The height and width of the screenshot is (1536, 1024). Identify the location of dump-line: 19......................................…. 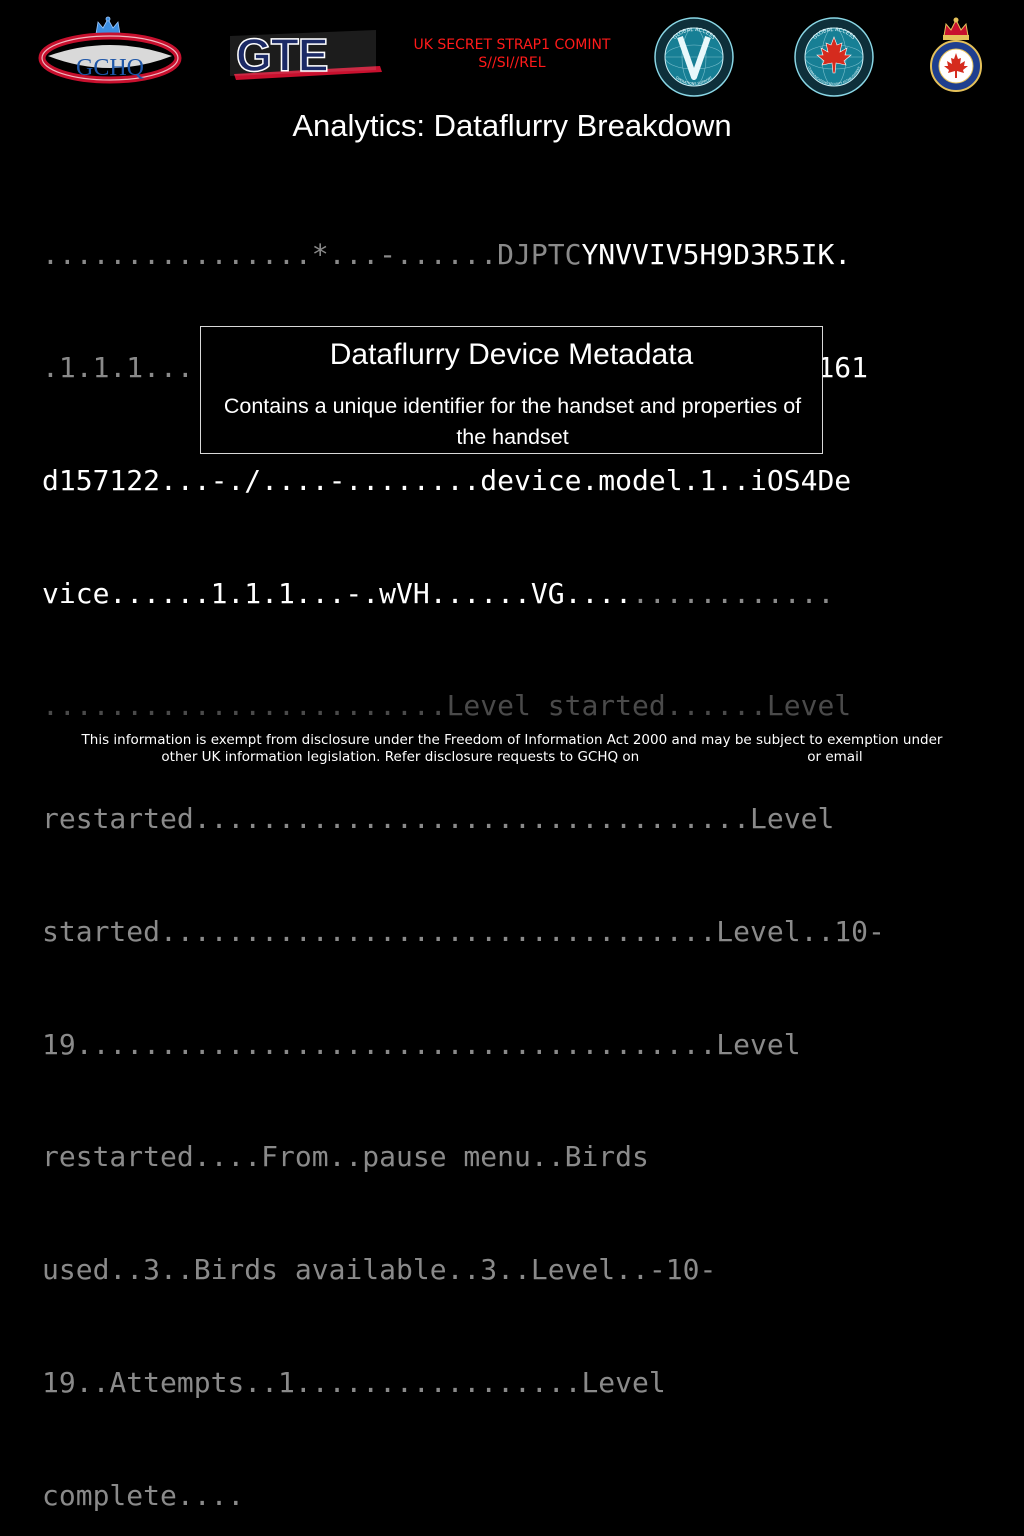
(512, 1045).